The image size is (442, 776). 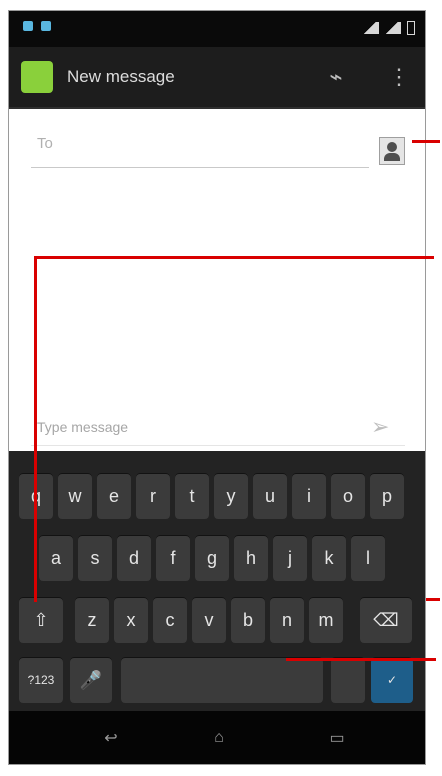 What do you see at coordinates (393, 28) in the screenshot?
I see `wifi-icon` at bounding box center [393, 28].